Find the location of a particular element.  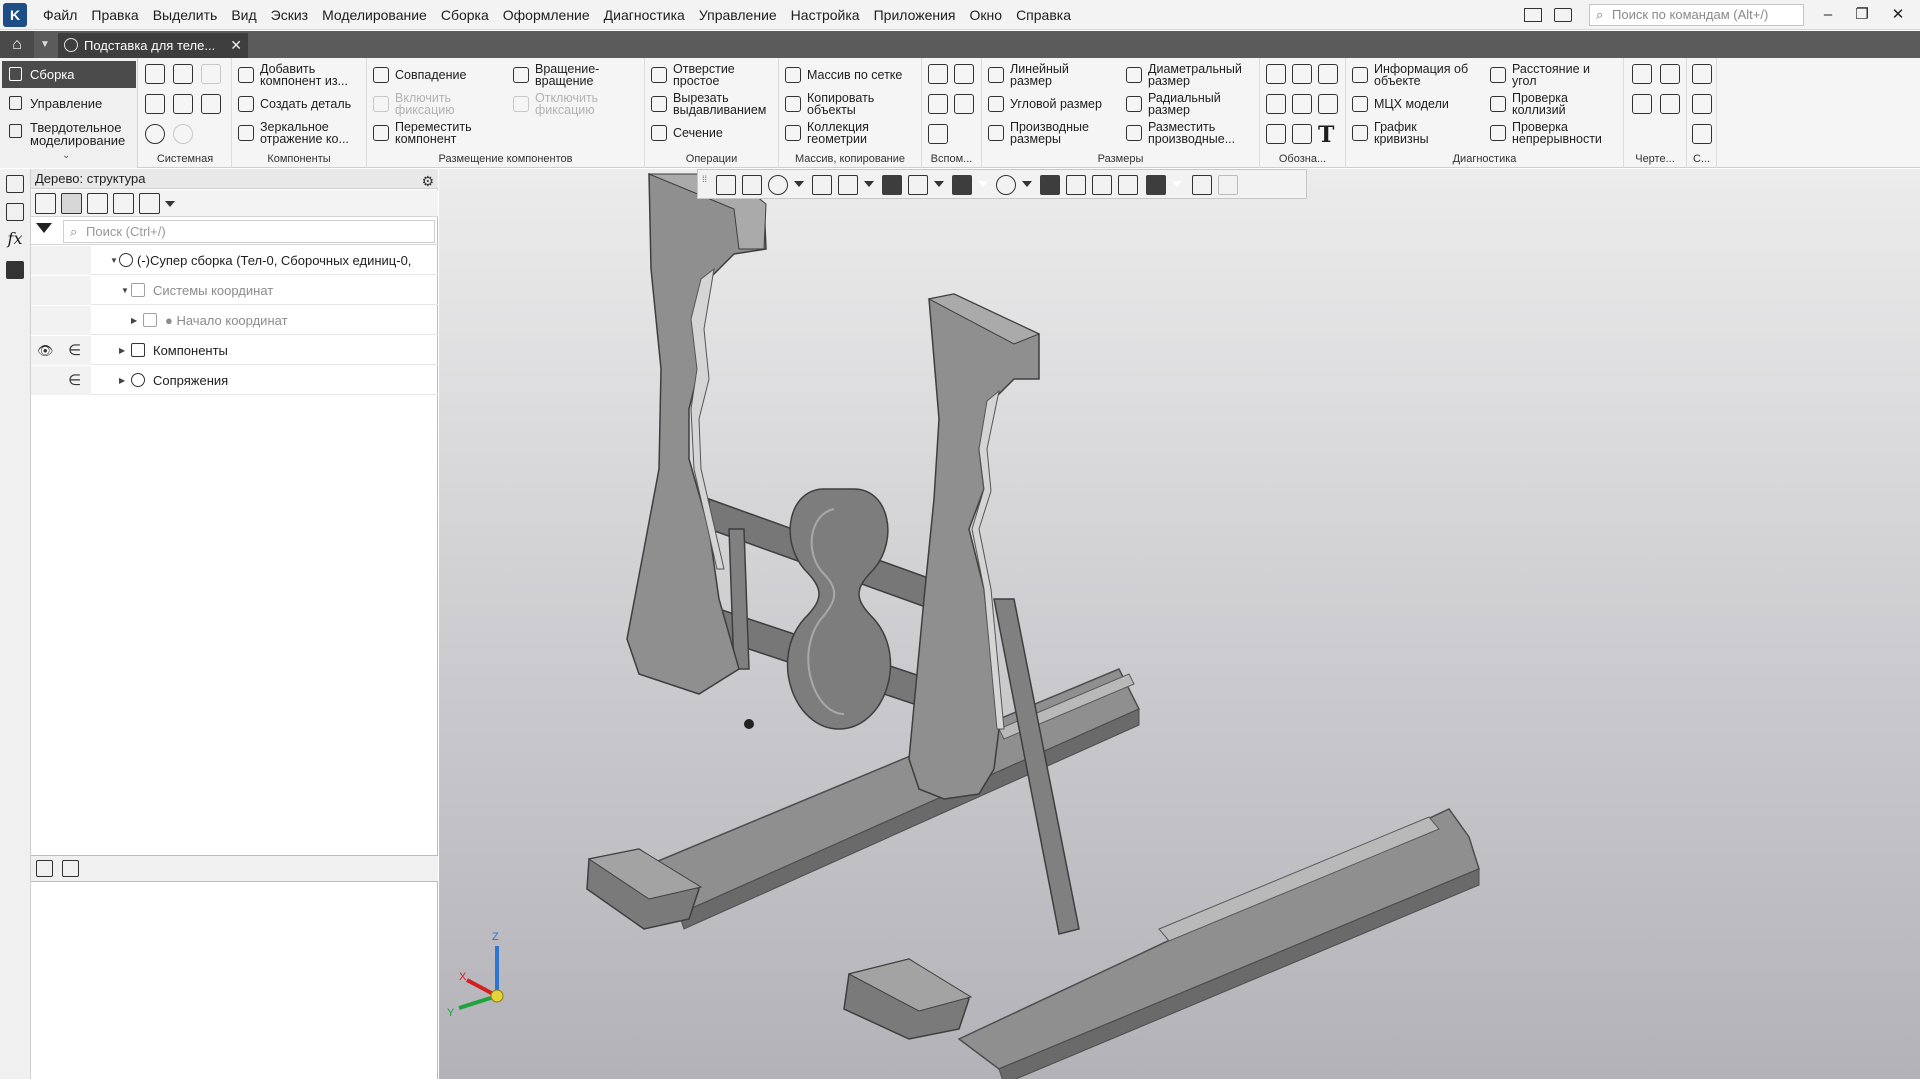

drawing-view-icon is located at coordinates (1642, 74).